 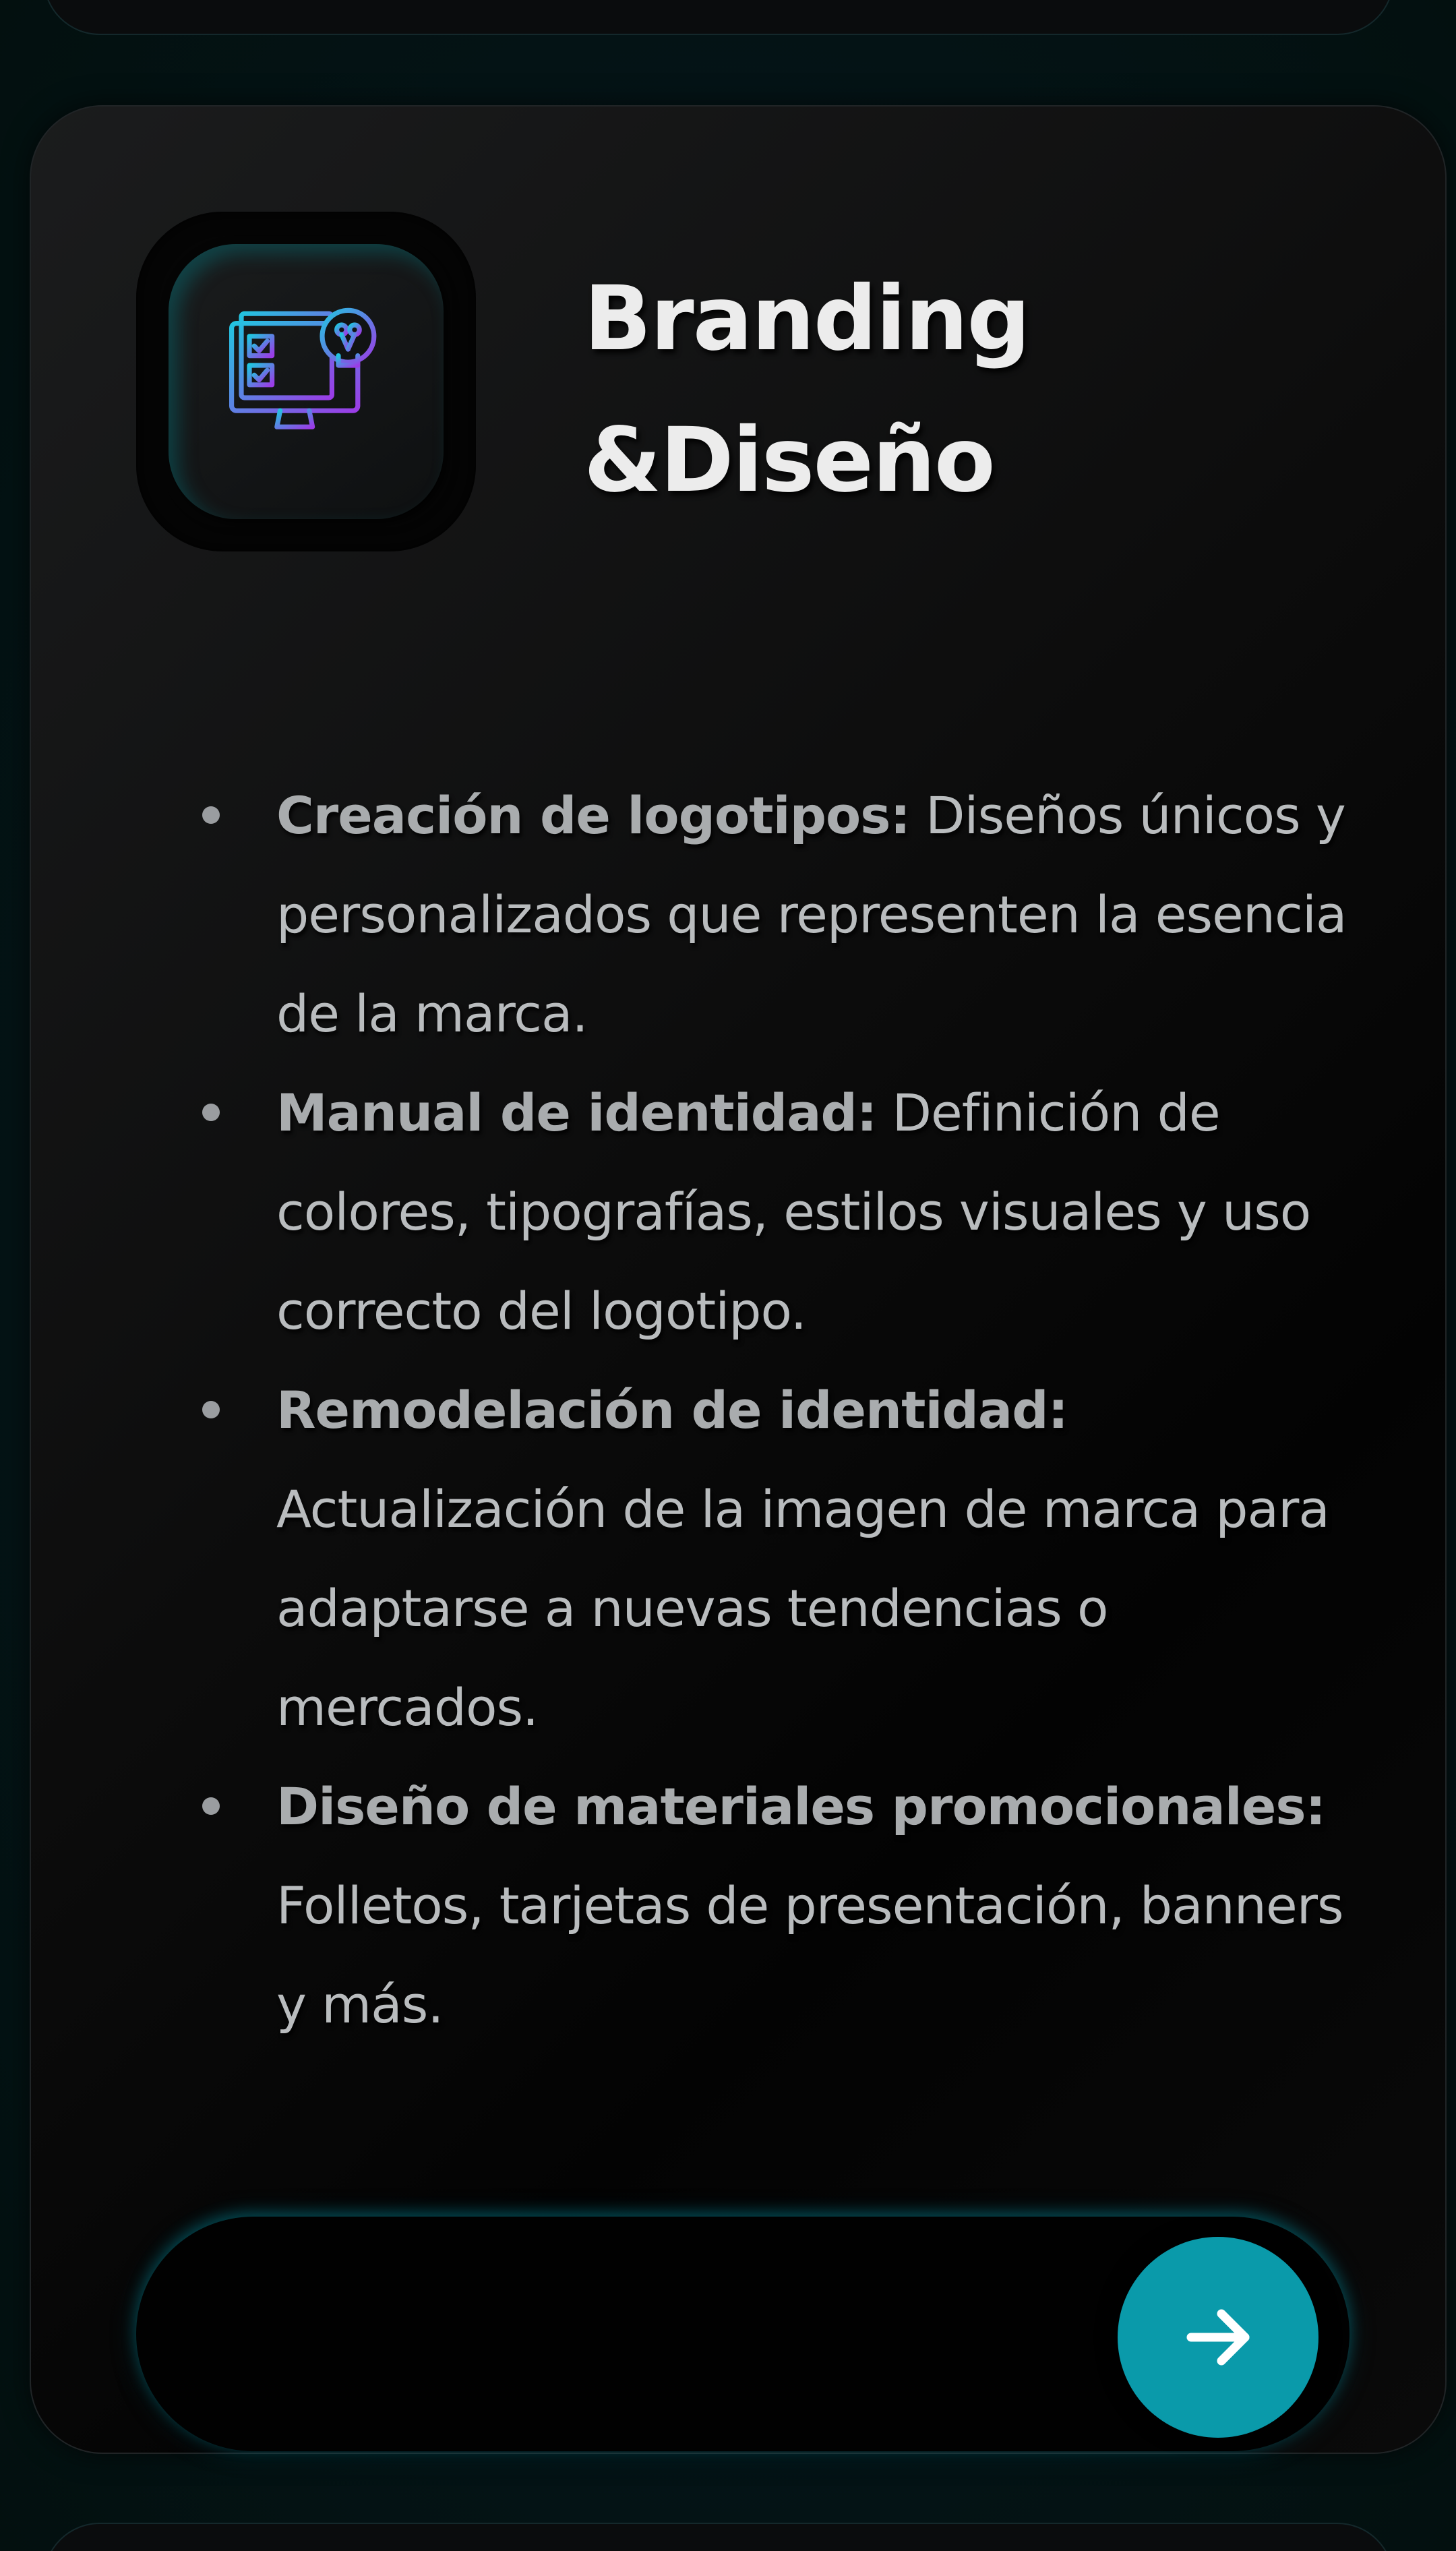 I want to click on arrow-right-button, so click(x=1218, y=2337).